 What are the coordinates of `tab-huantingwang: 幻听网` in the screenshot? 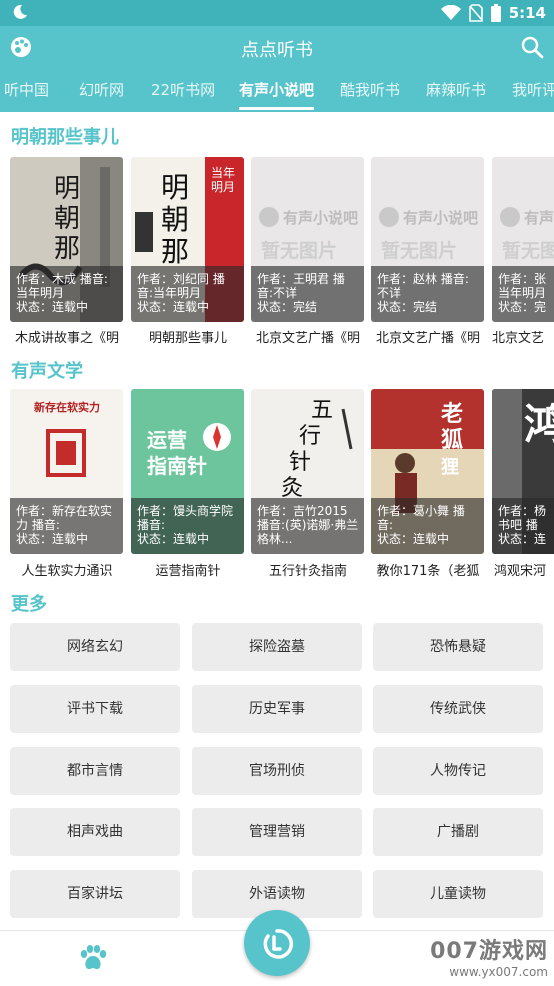 It's located at (101, 91).